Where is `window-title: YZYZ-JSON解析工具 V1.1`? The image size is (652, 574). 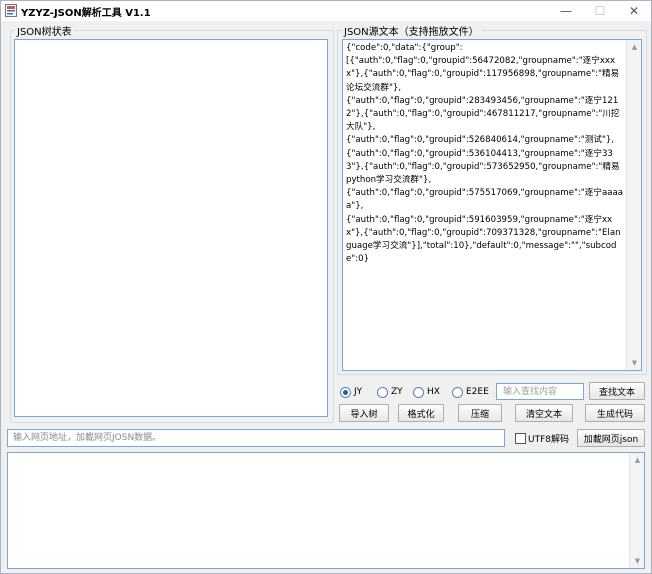
window-title: YZYZ-JSON解析工具 V1.1 is located at coordinates (86, 13).